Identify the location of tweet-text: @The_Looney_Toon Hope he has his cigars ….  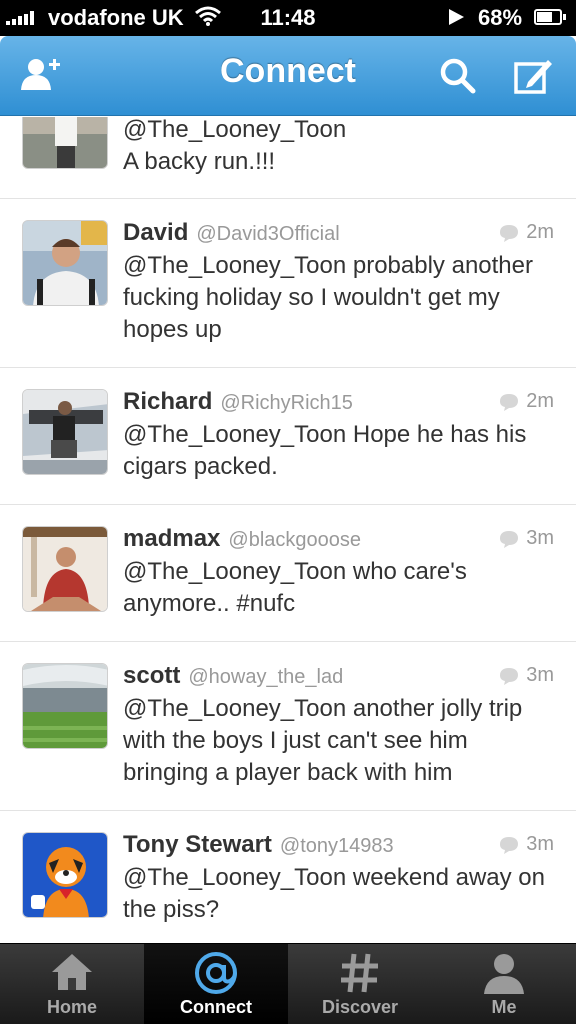
(325, 450).